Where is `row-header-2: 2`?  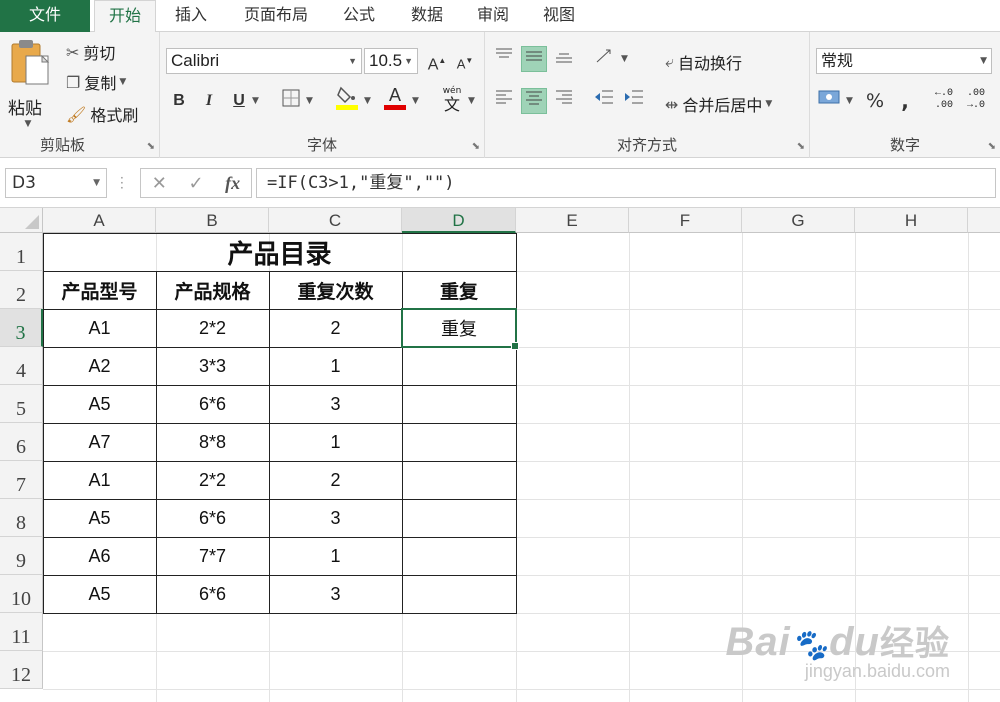
row-header-2: 2 is located at coordinates (21, 290).